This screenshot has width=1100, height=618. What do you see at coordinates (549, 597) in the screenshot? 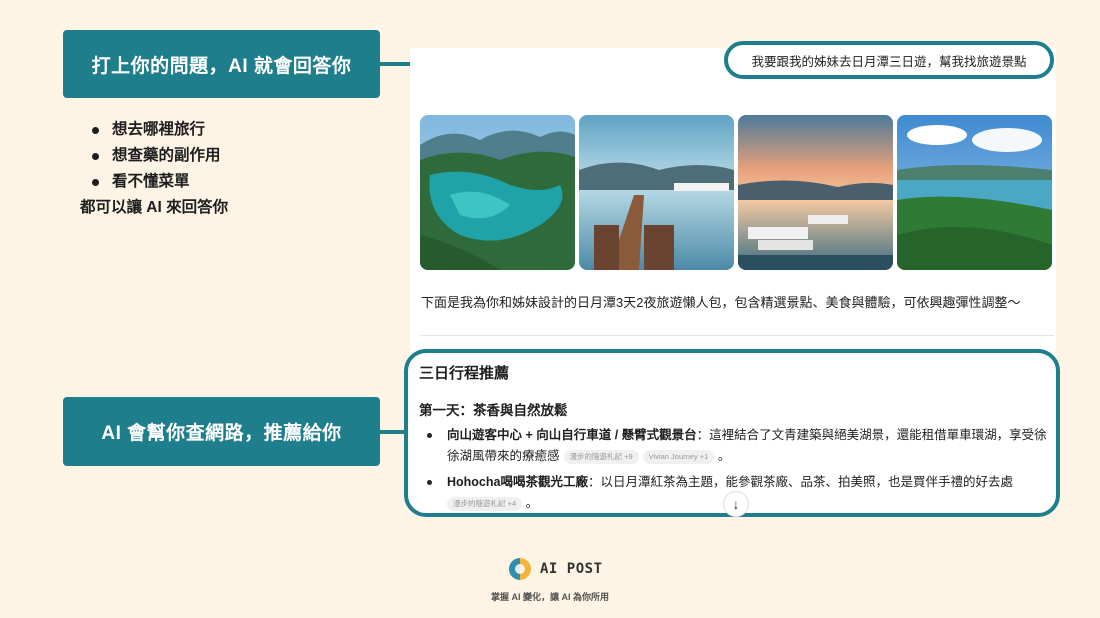
I see `brand-tagline: 掌握 AI 變化，讓 AI 為你所用` at bounding box center [549, 597].